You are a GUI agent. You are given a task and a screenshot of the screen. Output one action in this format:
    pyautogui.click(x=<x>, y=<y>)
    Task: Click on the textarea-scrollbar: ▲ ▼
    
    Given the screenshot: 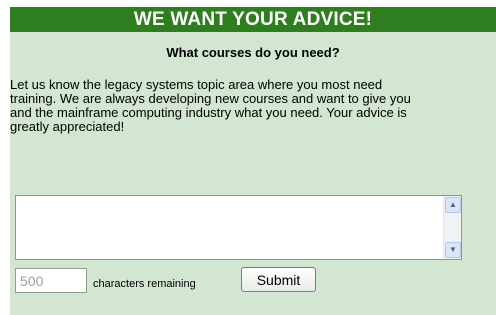 What is the action you would take?
    pyautogui.click(x=452, y=227)
    